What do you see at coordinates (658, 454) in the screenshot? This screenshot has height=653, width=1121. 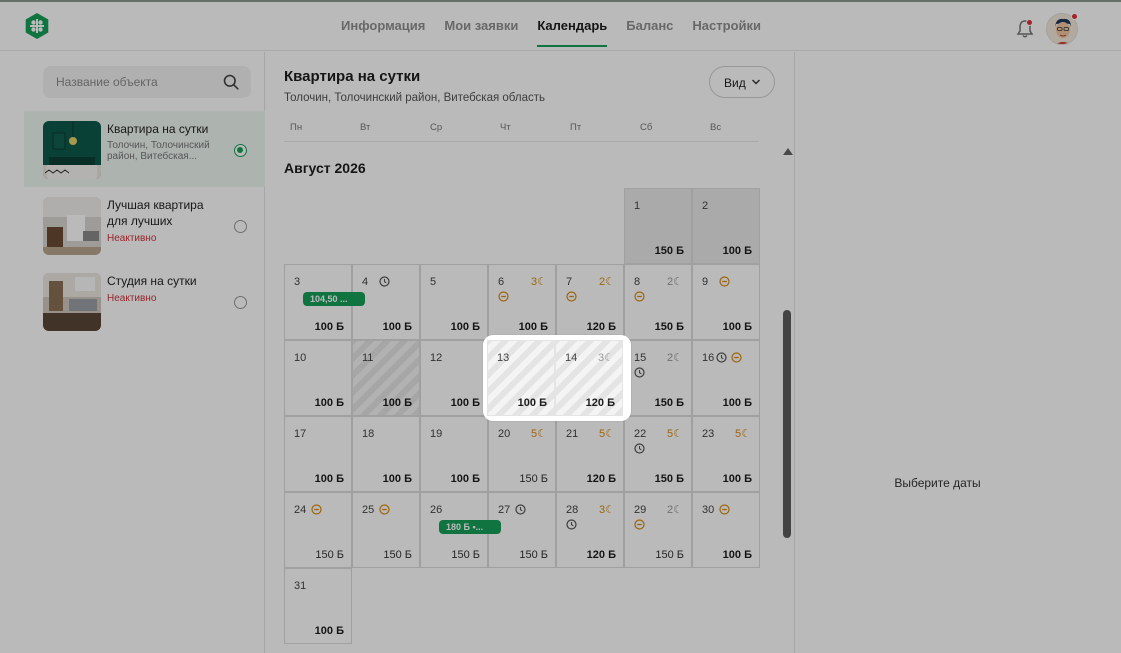 I see `calendar-day-22: 22 150 Б 5☾` at bounding box center [658, 454].